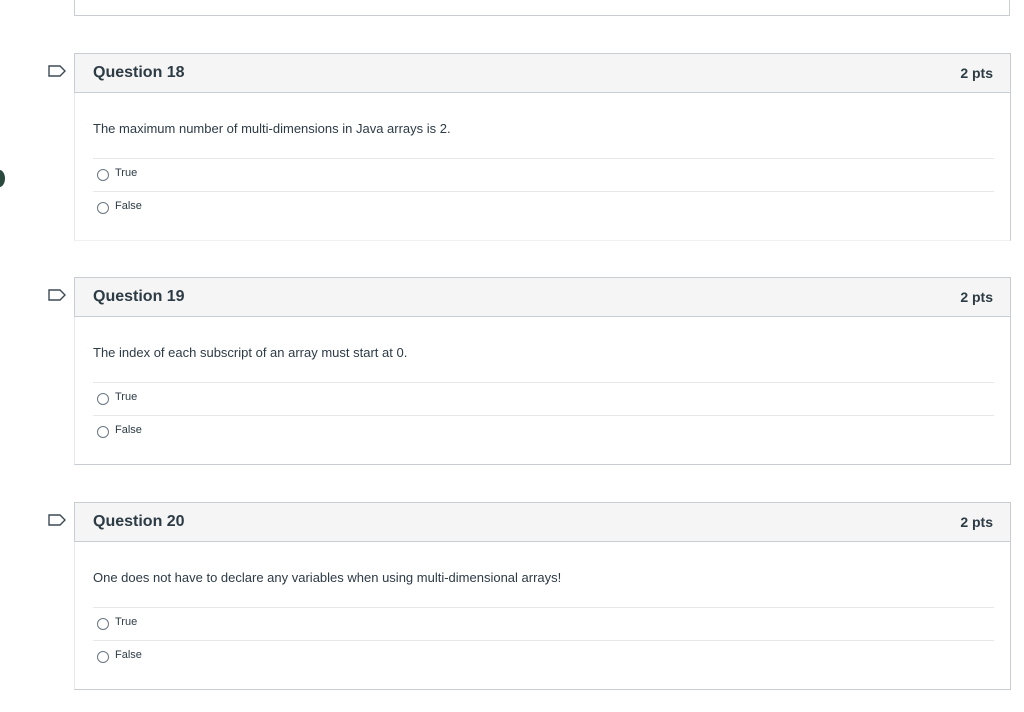 The width and height of the screenshot is (1024, 712). I want to click on question-header: Question 20 2 pts, so click(542, 522).